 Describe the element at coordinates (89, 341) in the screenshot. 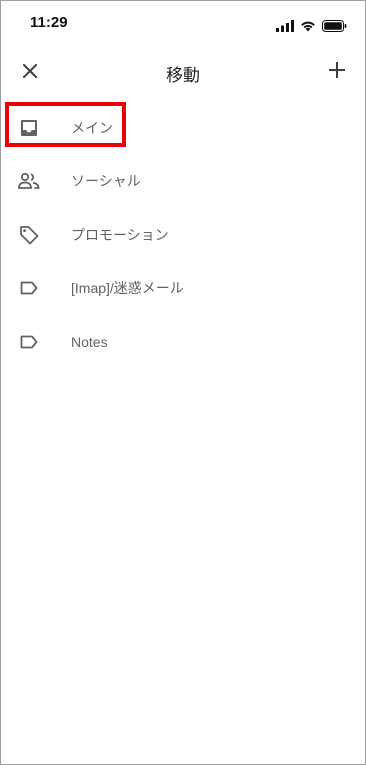

I see `folder-label: Notes` at that location.